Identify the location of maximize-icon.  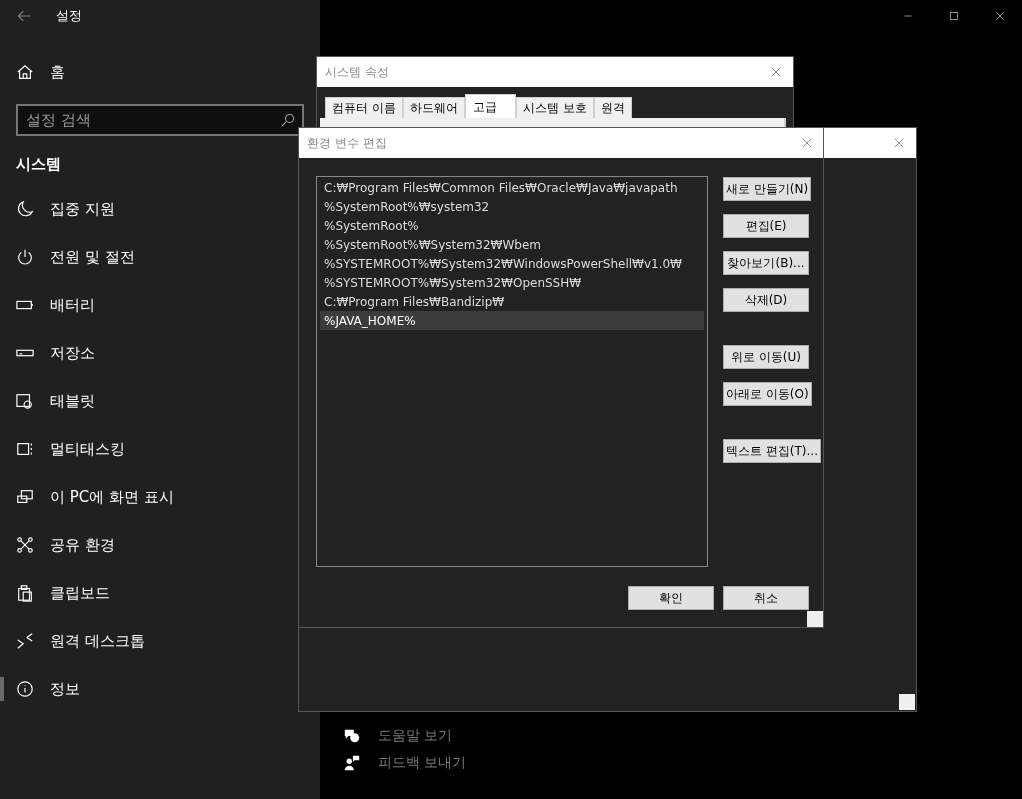
(954, 16).